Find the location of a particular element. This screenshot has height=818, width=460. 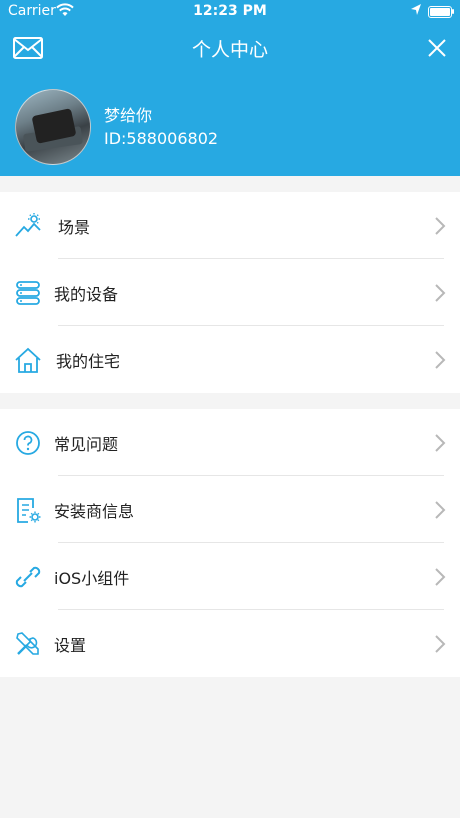

menu-item-label: 场景 is located at coordinates (74, 227).